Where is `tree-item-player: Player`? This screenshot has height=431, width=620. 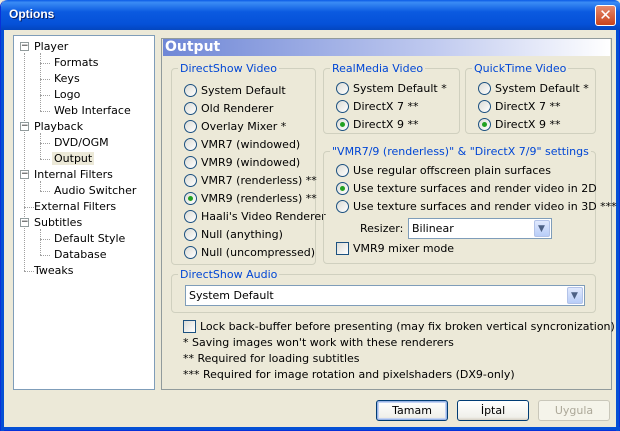 tree-item-player: Player is located at coordinates (51, 47).